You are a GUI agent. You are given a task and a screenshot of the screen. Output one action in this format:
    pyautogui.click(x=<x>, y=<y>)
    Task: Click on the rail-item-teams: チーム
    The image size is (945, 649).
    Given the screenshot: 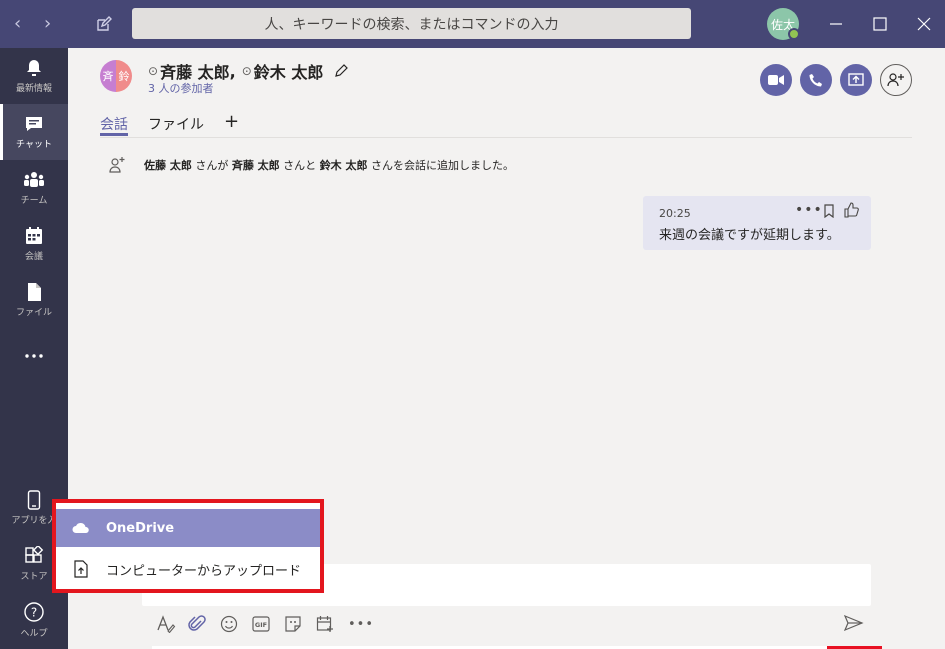 What is the action you would take?
    pyautogui.click(x=34, y=188)
    